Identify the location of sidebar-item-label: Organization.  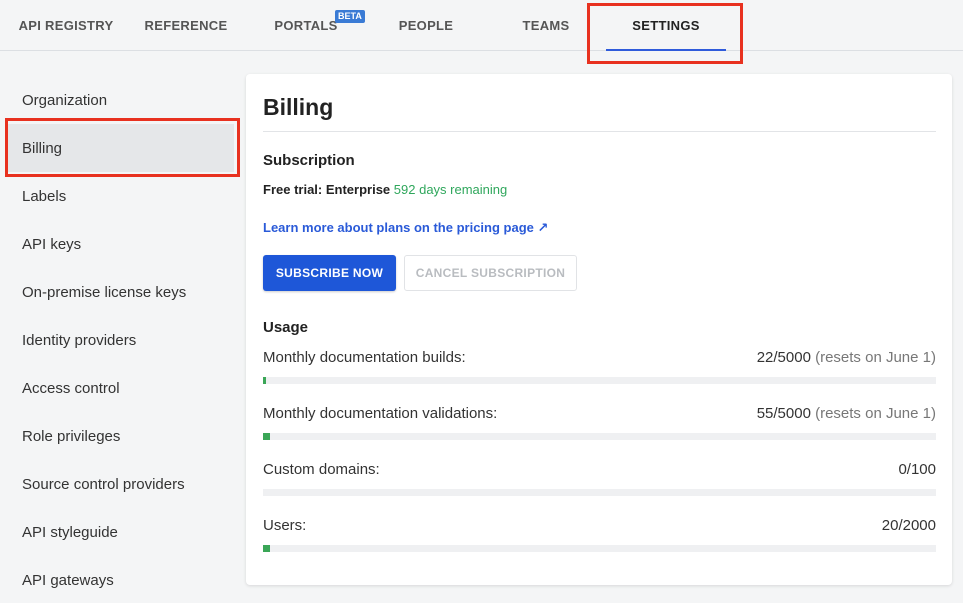
(65, 100).